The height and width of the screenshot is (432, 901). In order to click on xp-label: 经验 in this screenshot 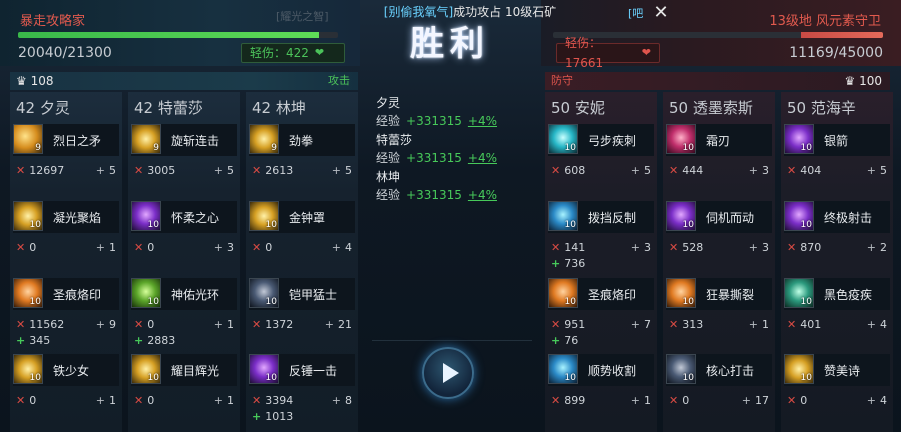, I will do `click(388, 158)`.